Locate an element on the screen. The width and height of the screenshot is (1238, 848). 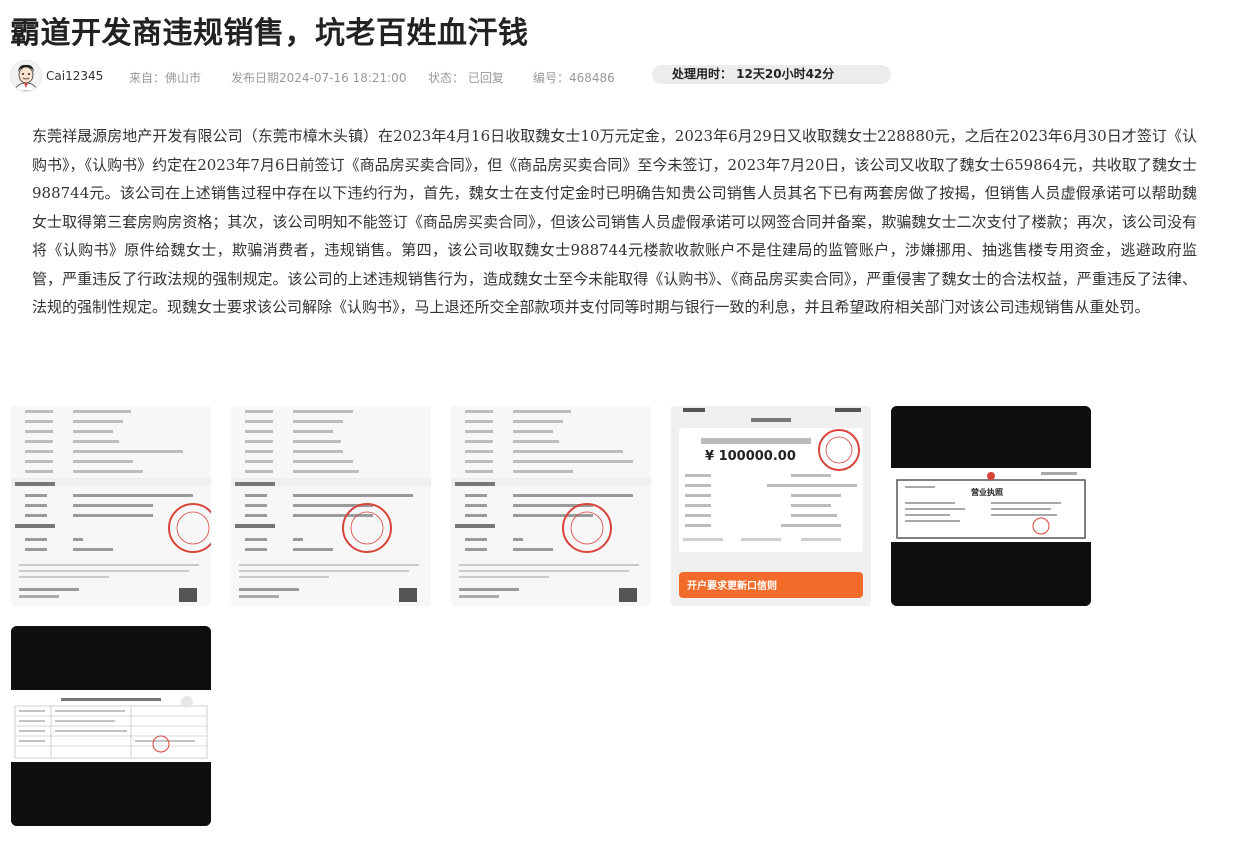
processing-time-badge: 处理用时： 12天20小时42分 is located at coordinates (771, 74).